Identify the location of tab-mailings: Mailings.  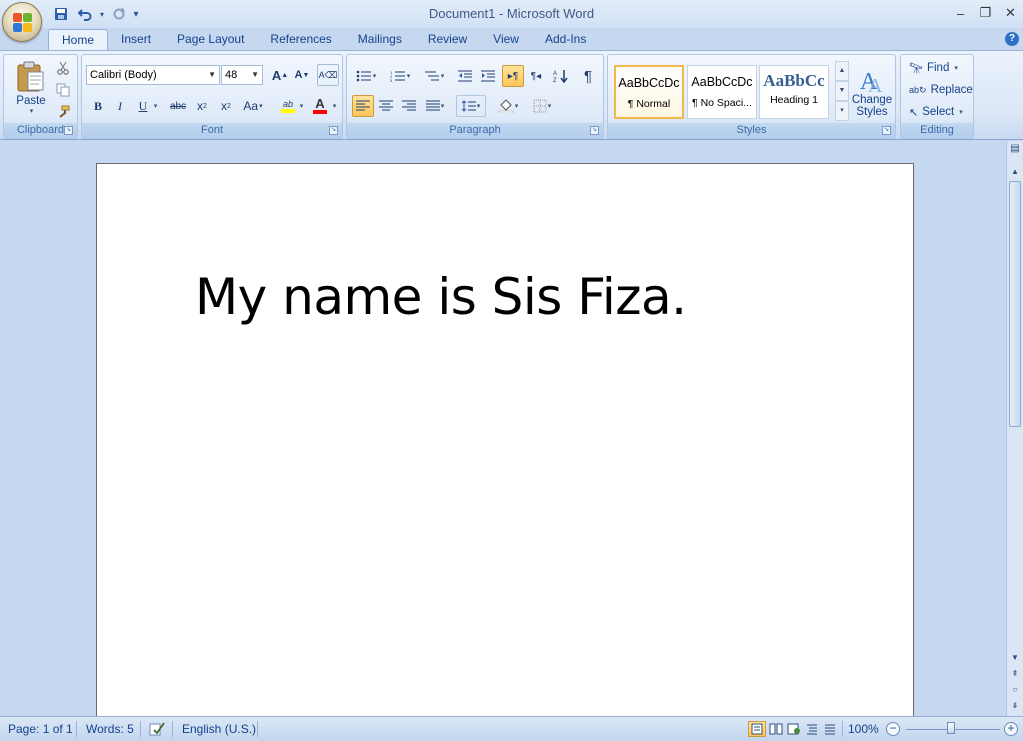
(380, 40).